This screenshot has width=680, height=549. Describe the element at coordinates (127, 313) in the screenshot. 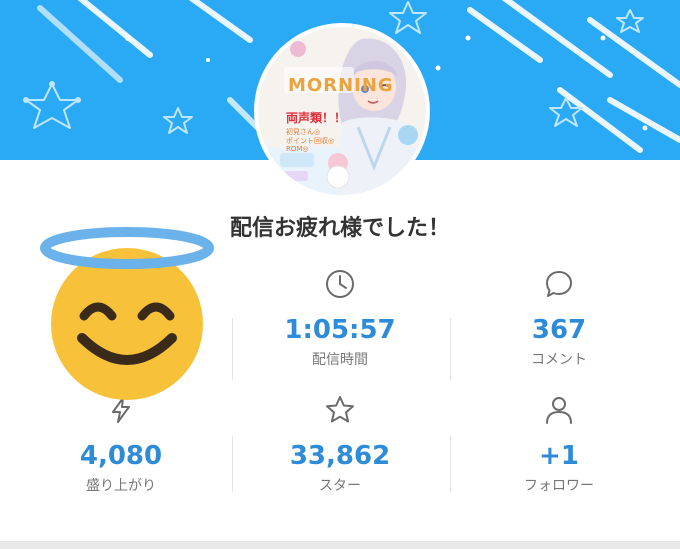

I see `smiling-face-with-halo-emoji` at that location.